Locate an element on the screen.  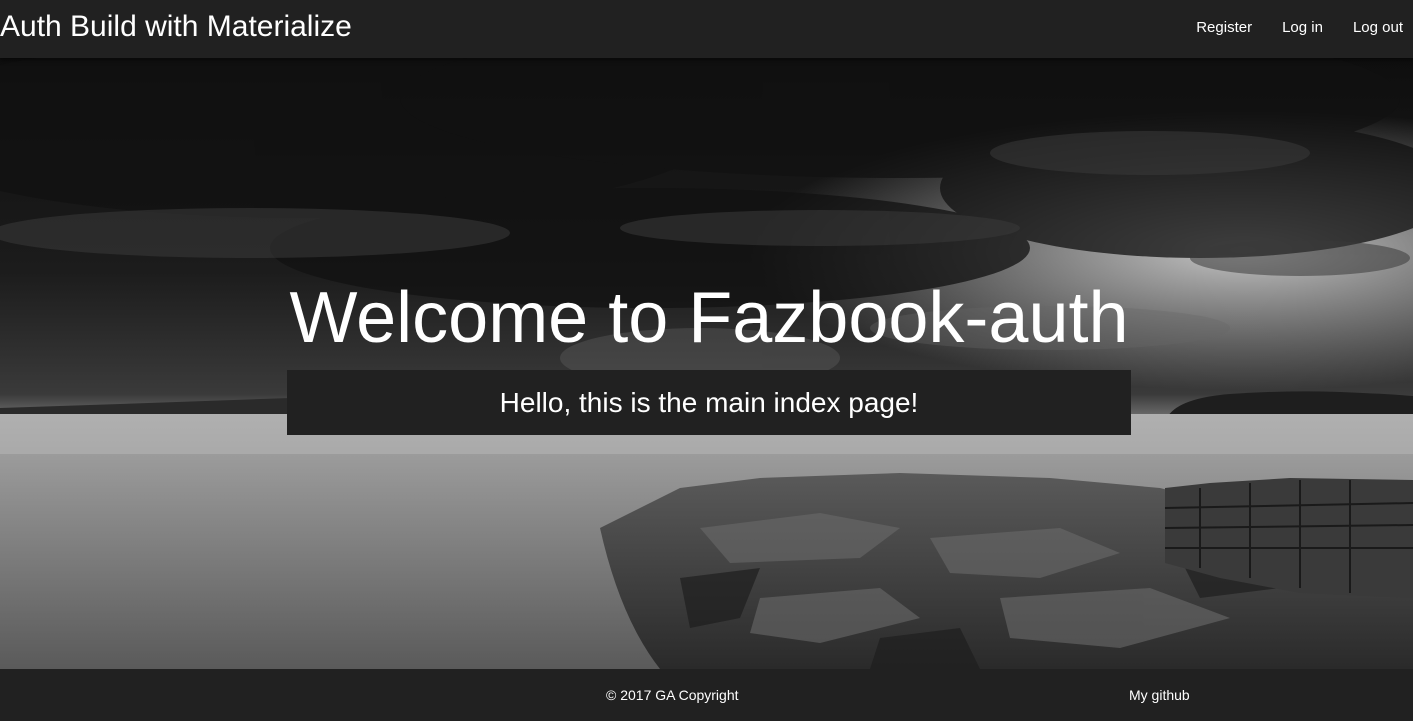
login-link: Log in is located at coordinates (1297, 29).